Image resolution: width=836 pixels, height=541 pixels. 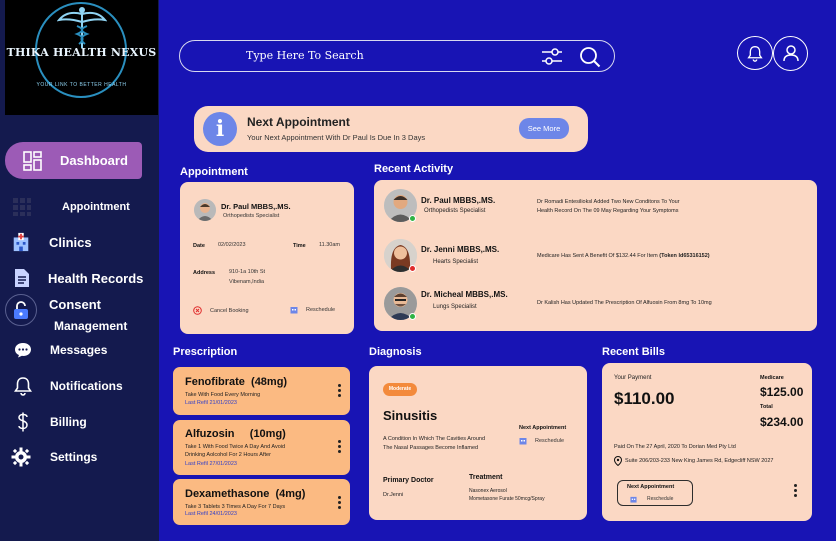 What do you see at coordinates (633, 378) in the screenshot?
I see `payment-label: Your Payment` at bounding box center [633, 378].